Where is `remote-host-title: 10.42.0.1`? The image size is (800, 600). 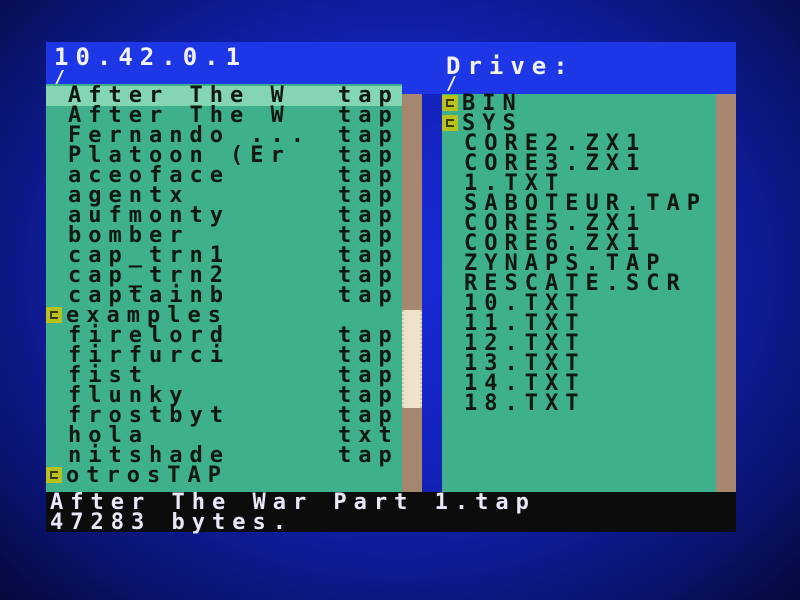
remote-host-title: 10.42.0.1 is located at coordinates (151, 57).